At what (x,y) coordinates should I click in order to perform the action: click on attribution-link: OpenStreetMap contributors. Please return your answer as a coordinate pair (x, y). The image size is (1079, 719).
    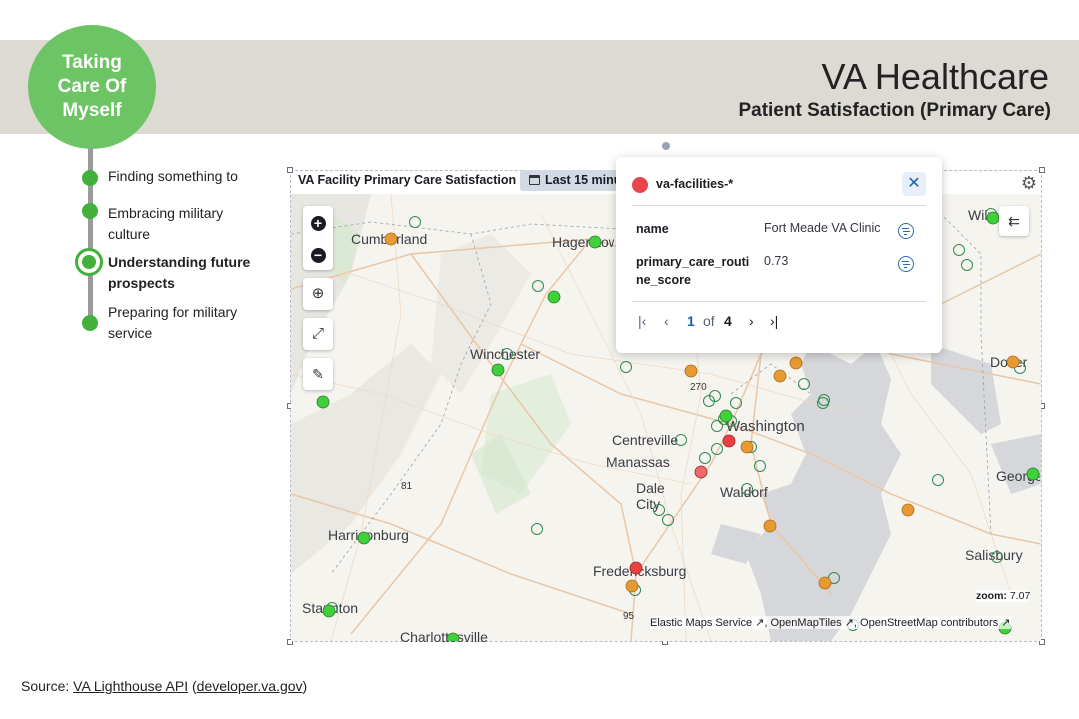
    Looking at the image, I should click on (929, 623).